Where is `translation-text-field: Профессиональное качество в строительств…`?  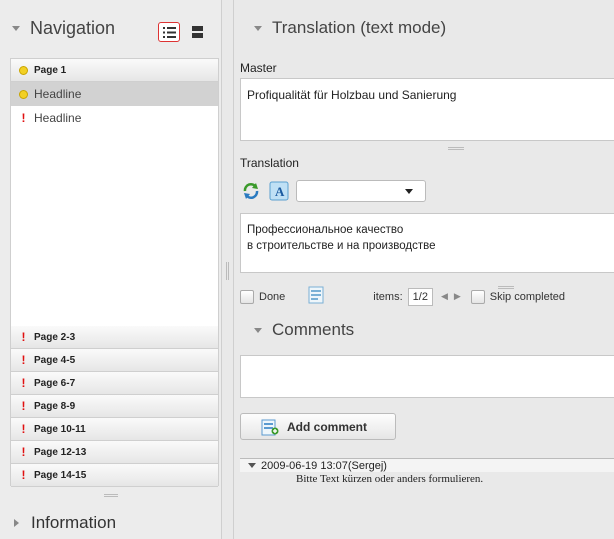 translation-text-field: Профессиональное качество в строительств… is located at coordinates (427, 243).